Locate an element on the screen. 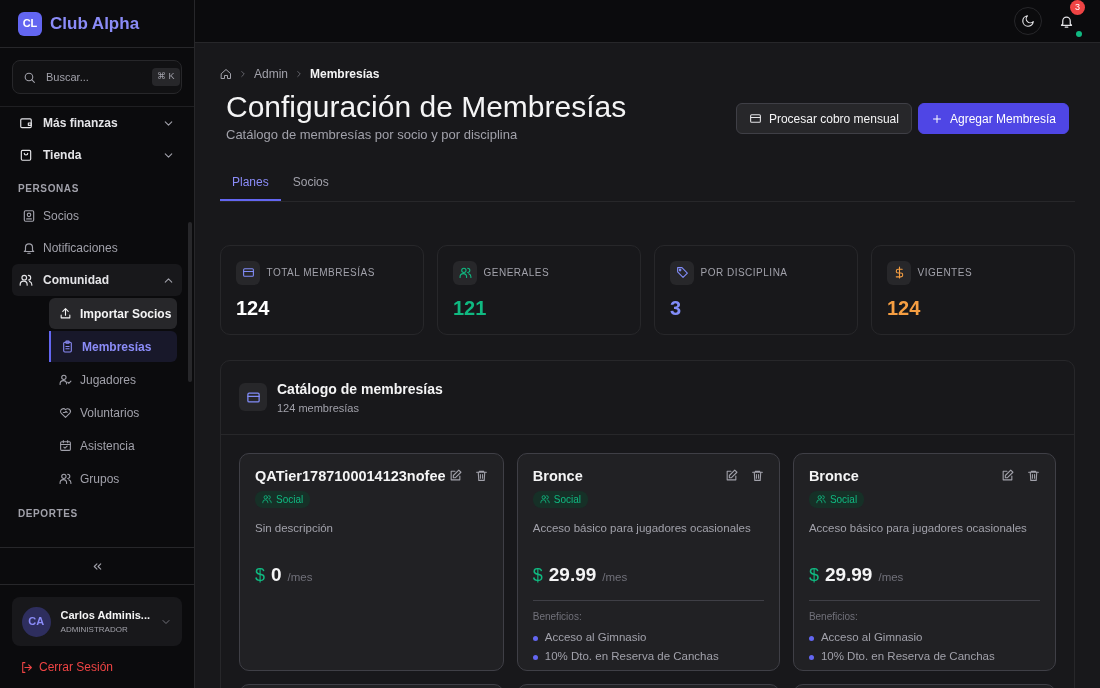  stat-label: POR DISCIPLINA is located at coordinates (744, 273).